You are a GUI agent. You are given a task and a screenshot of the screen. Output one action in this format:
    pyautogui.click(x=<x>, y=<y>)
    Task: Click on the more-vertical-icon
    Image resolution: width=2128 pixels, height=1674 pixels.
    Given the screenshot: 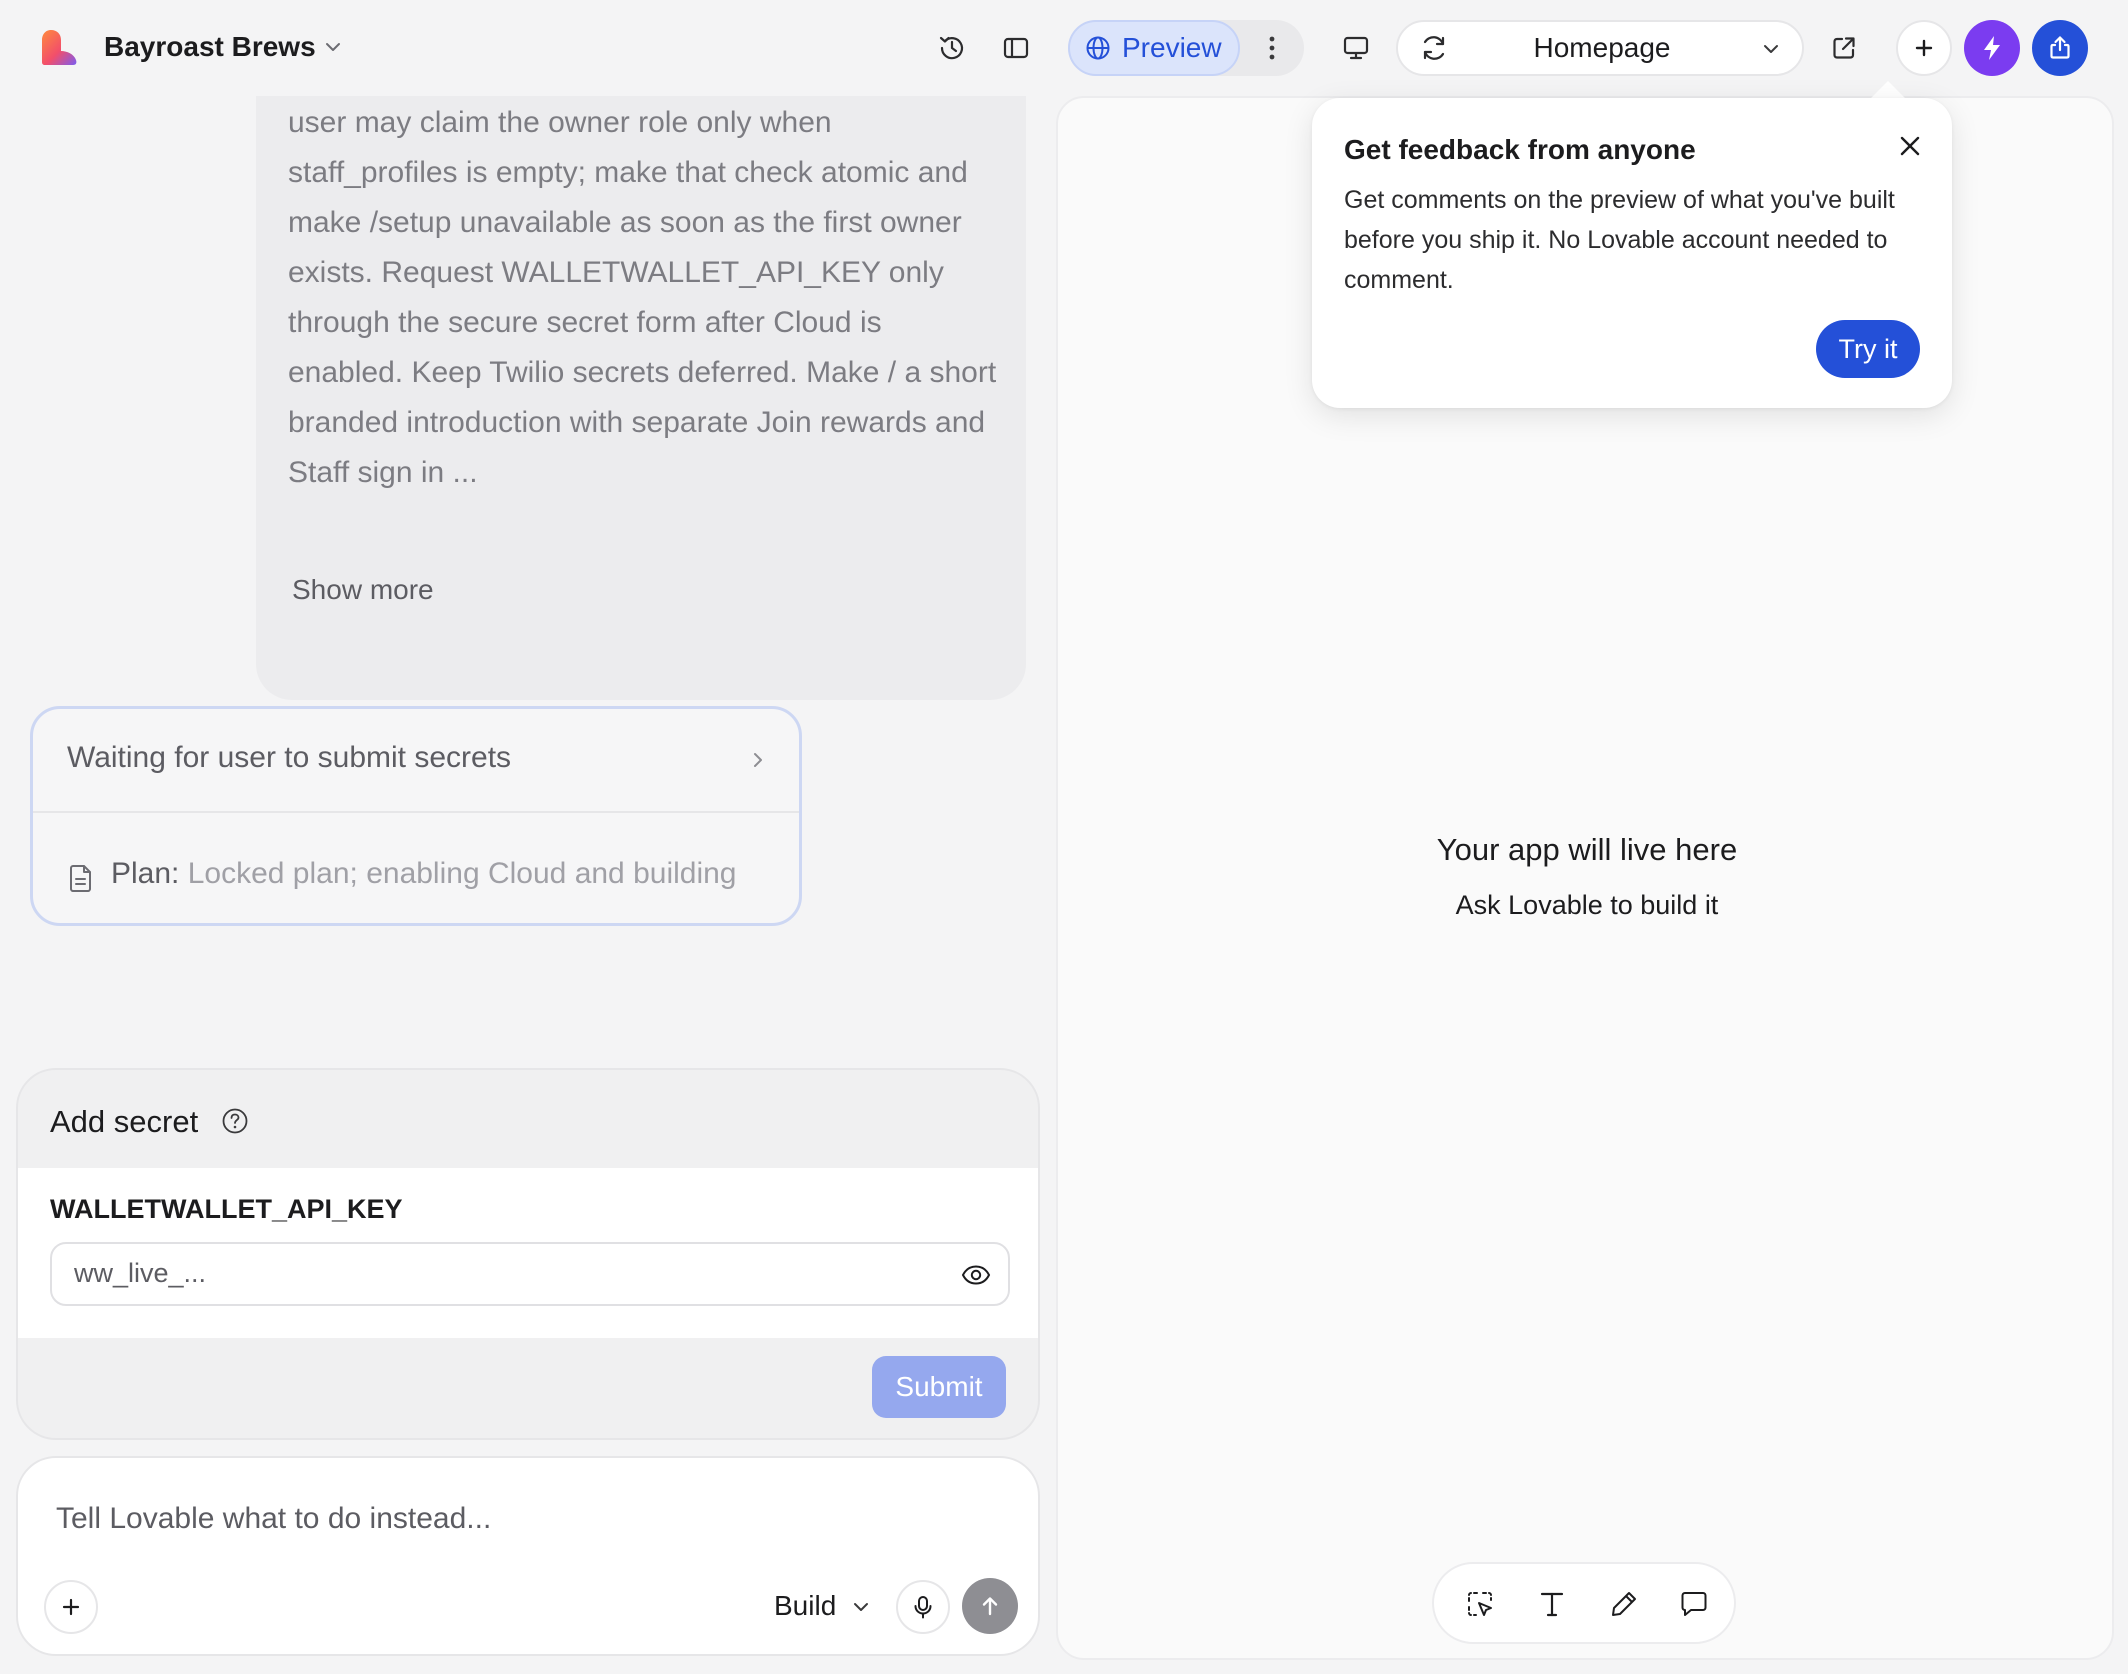 What is the action you would take?
    pyautogui.click(x=1272, y=48)
    